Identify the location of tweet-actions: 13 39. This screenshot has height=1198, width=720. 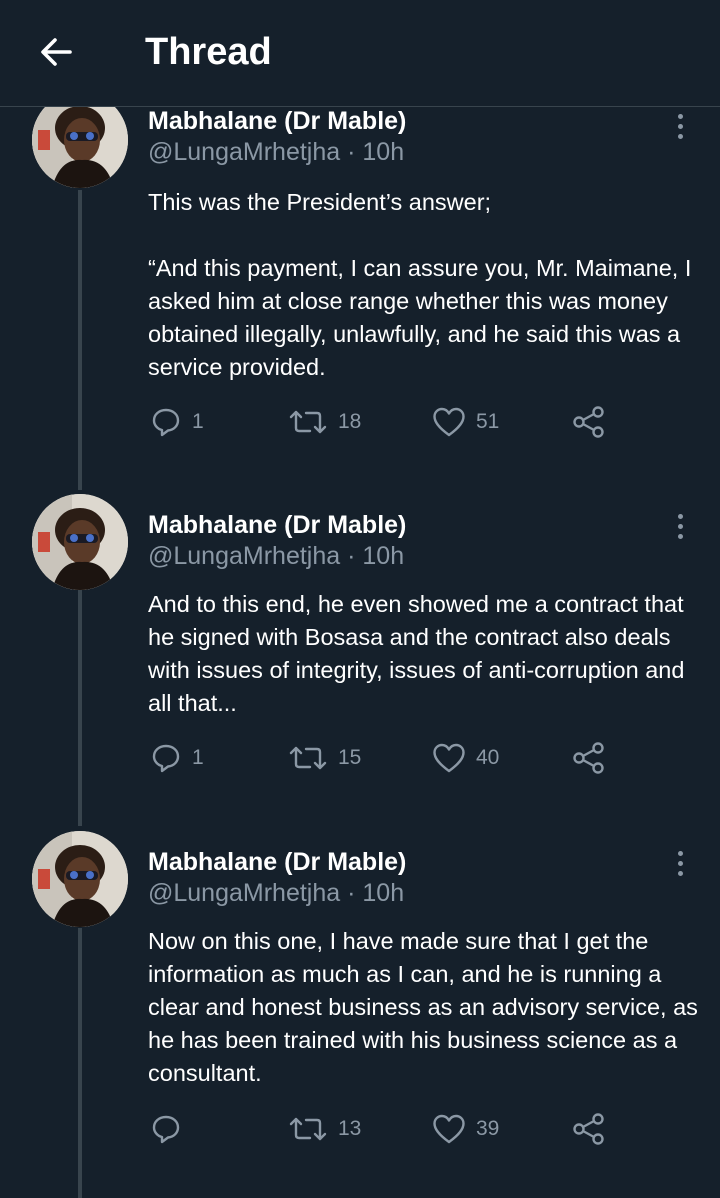
(383, 1129).